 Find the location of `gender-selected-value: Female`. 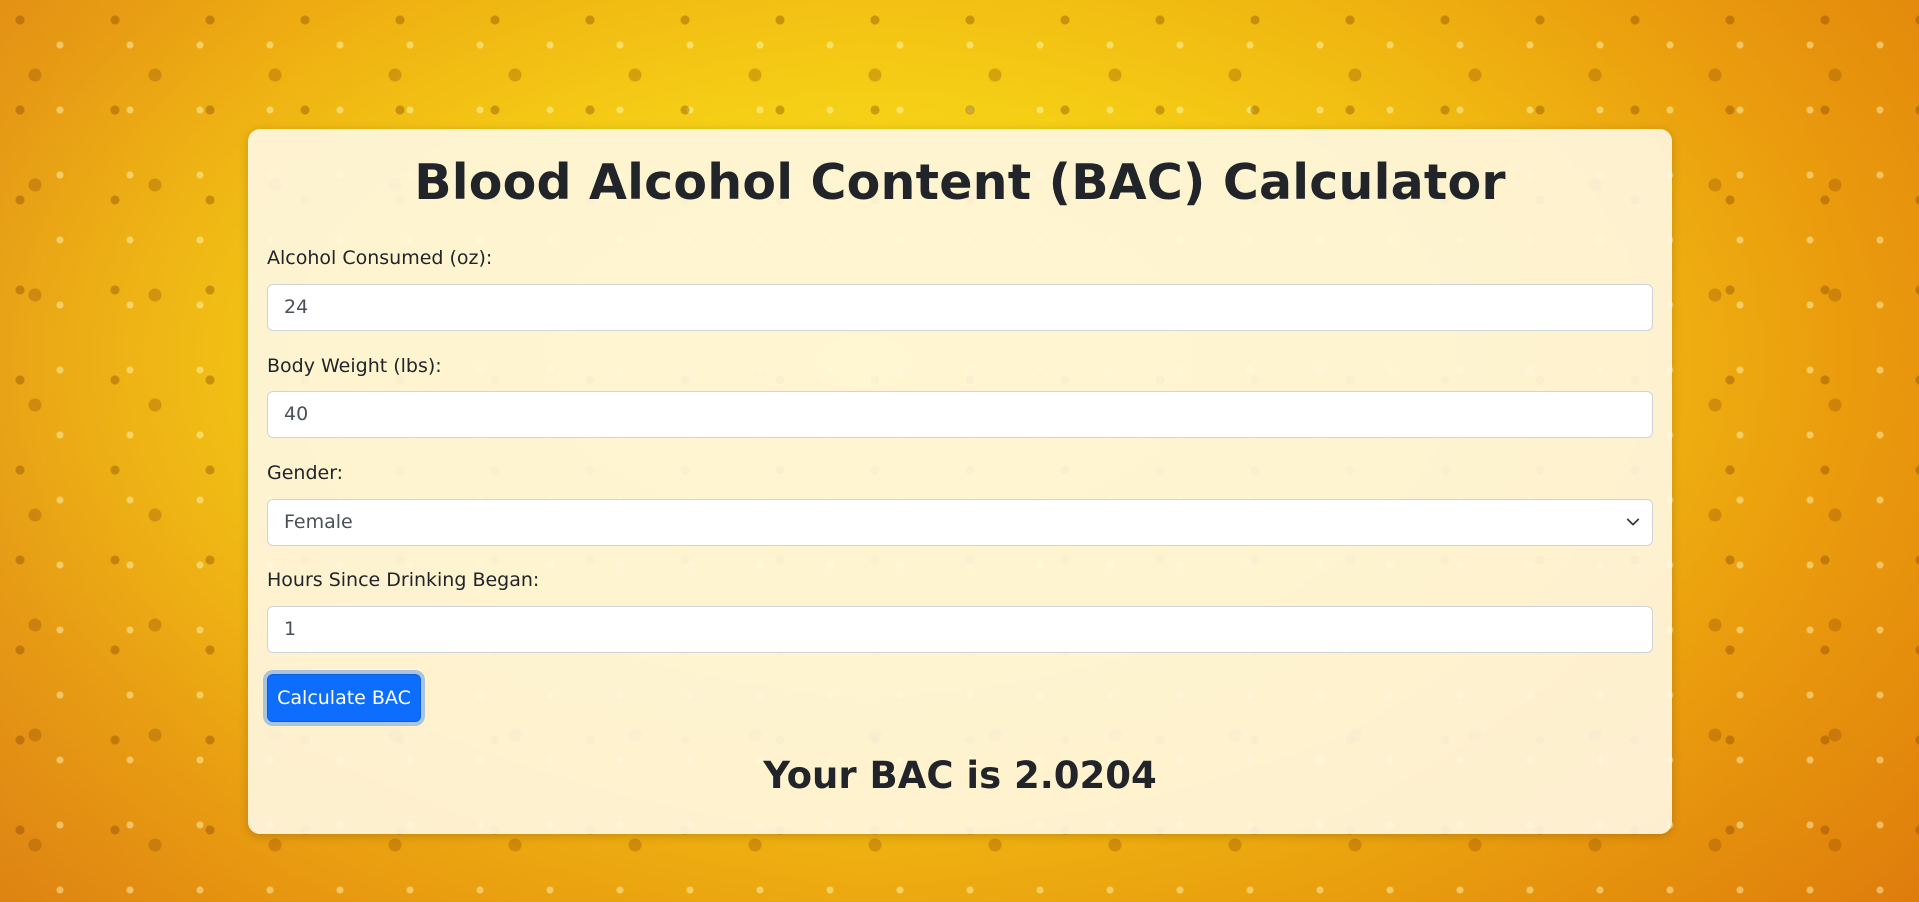

gender-selected-value: Female is located at coordinates (318, 522).